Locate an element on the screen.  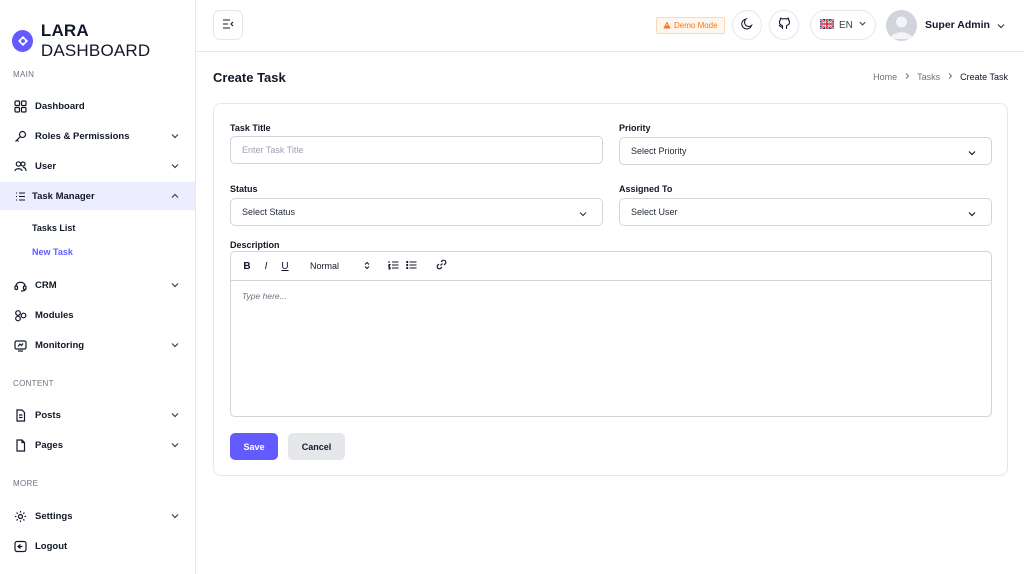
breadcrumb: Home Tasks Create Task is located at coordinates (940, 77).